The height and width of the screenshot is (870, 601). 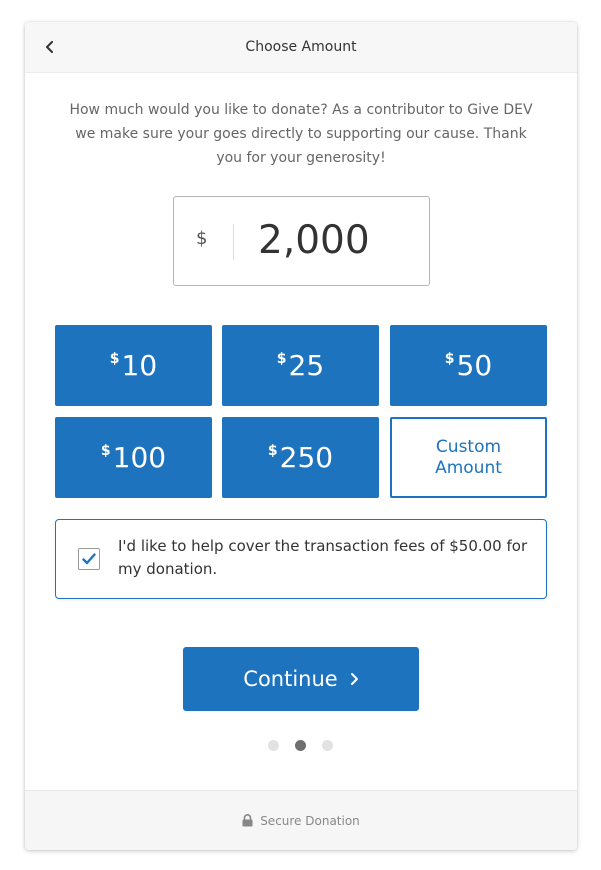 I want to click on custom-amount-button: Custom Amount, so click(x=468, y=457).